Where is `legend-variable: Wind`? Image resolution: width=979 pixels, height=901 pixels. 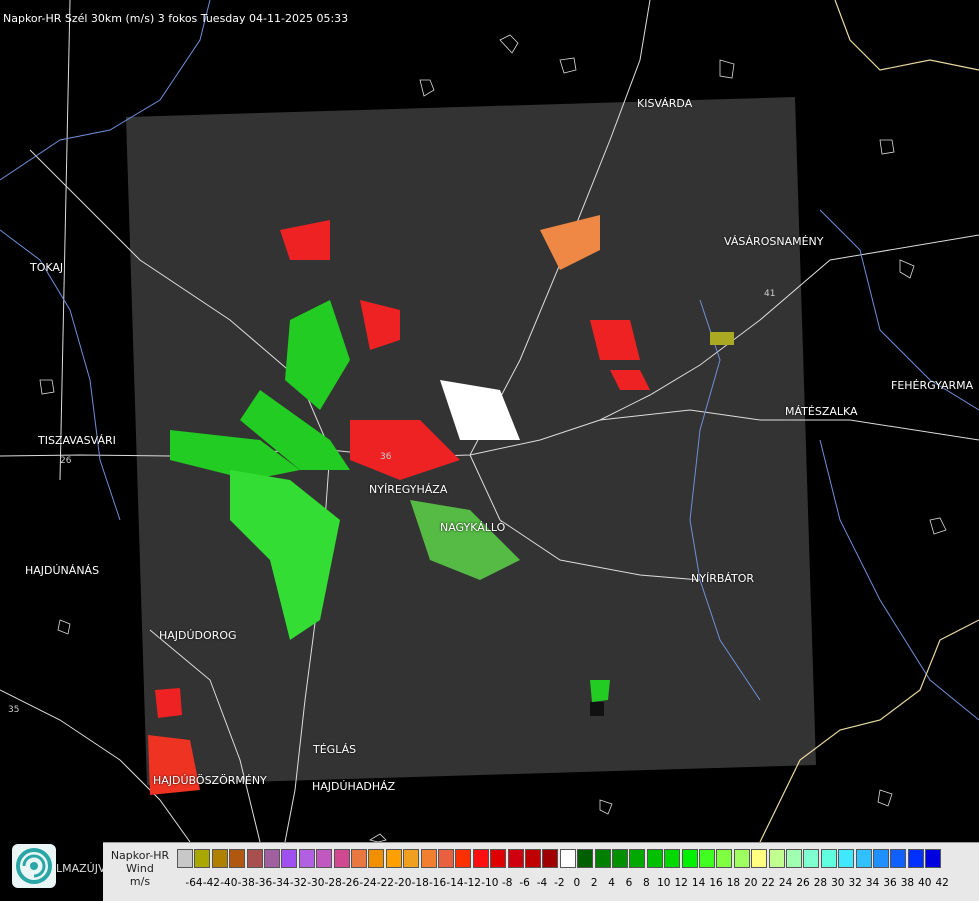 legend-variable: Wind is located at coordinates (140, 868).